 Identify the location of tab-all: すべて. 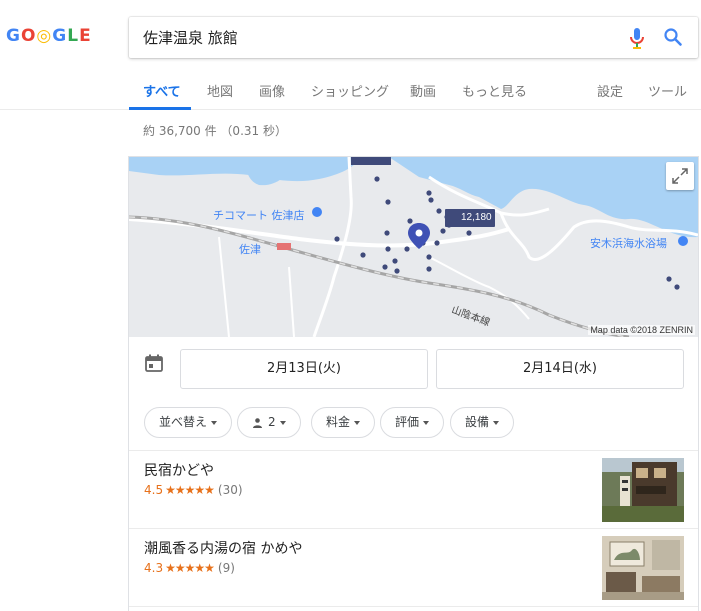
(162, 90).